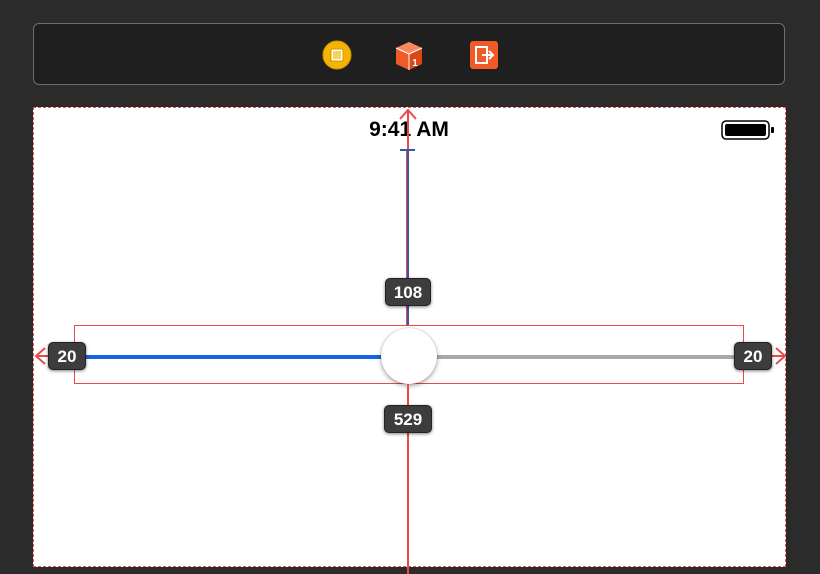 The width and height of the screenshot is (820, 574). I want to click on exit-icon, so click(484, 55).